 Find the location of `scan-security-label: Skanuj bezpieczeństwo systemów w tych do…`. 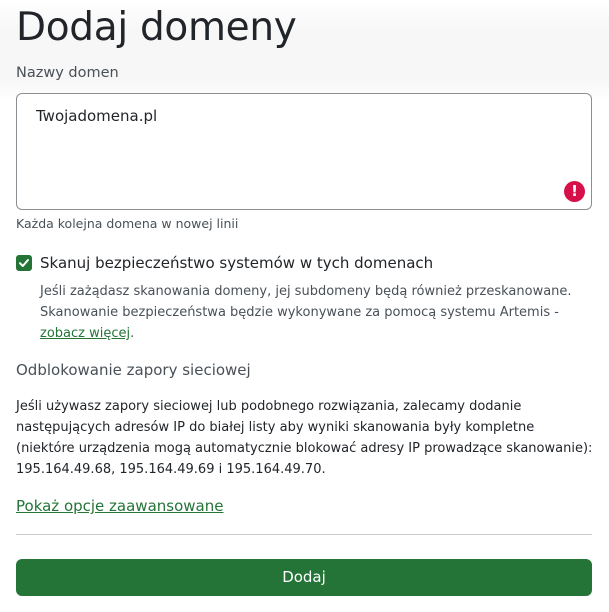

scan-security-label: Skanuj bezpieczeństwo systemów w tych do… is located at coordinates (236, 263).